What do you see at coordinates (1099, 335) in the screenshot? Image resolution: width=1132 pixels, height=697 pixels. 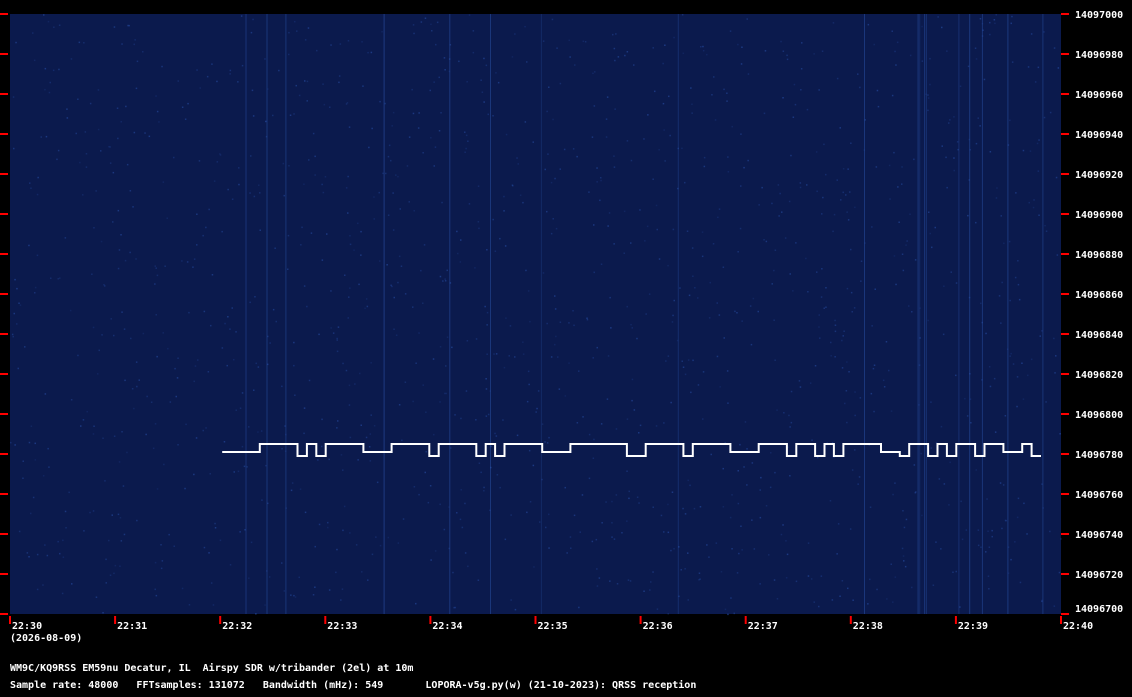 I see `y-tick-label: 14096840` at bounding box center [1099, 335].